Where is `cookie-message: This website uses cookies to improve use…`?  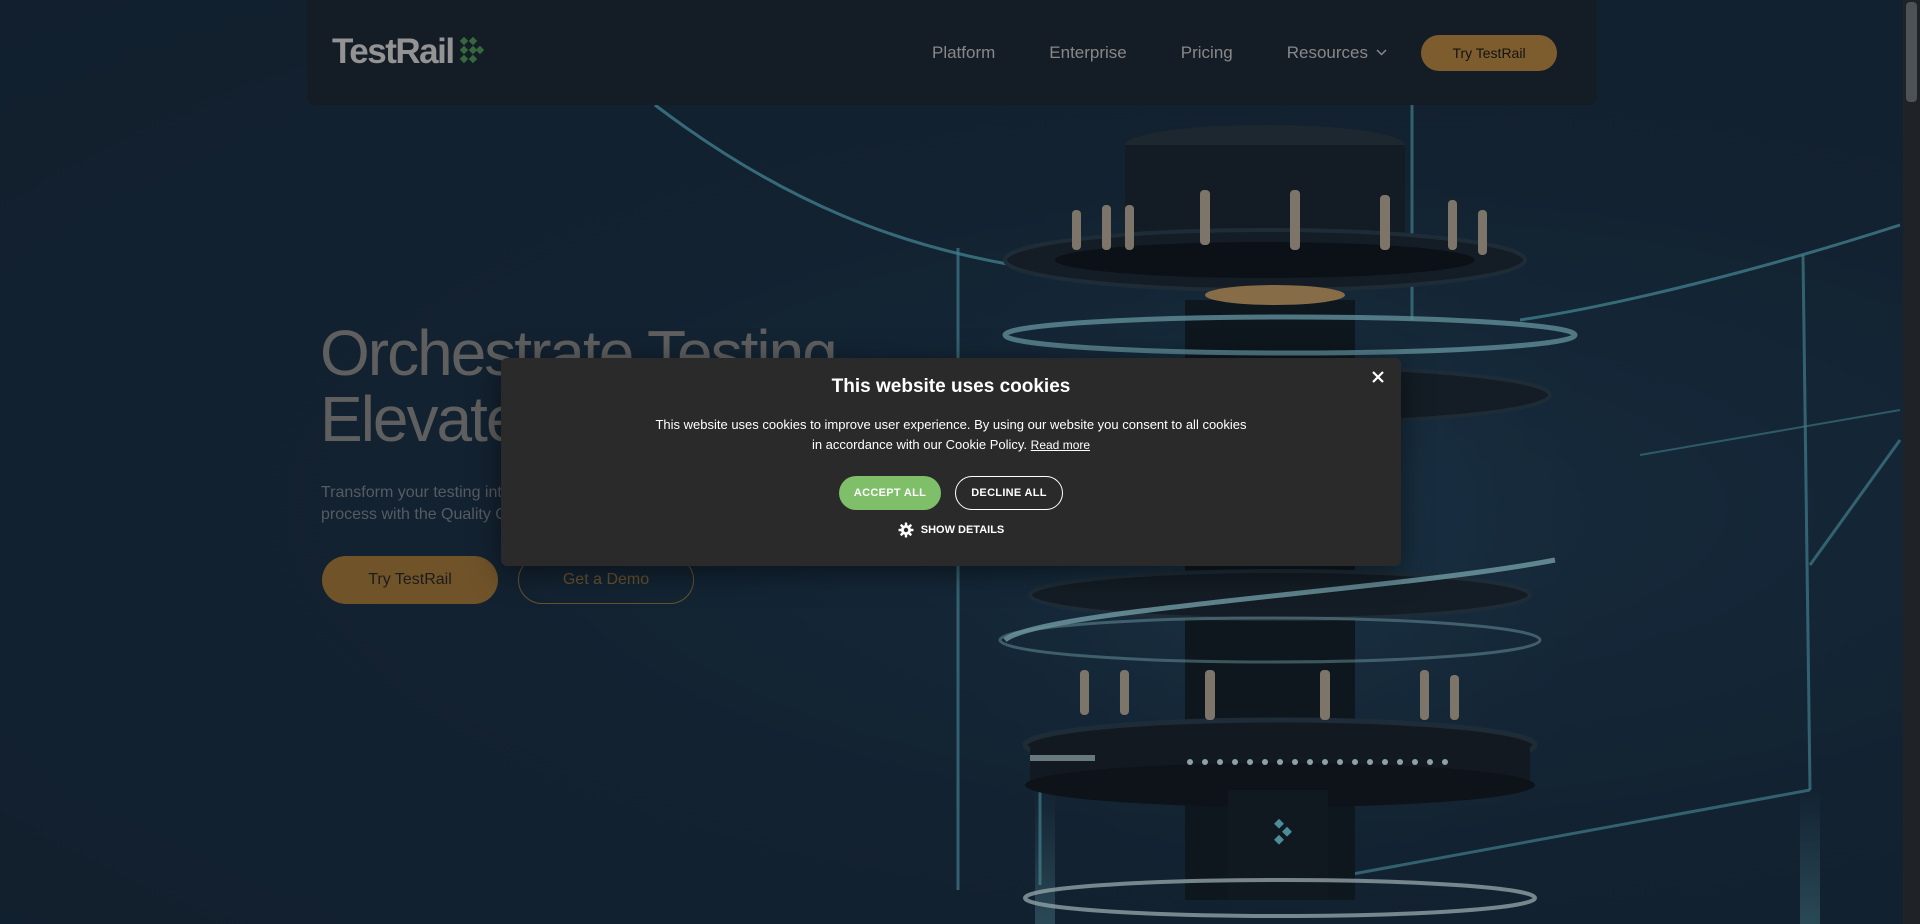 cookie-message: This website uses cookies to improve use… is located at coordinates (951, 435).